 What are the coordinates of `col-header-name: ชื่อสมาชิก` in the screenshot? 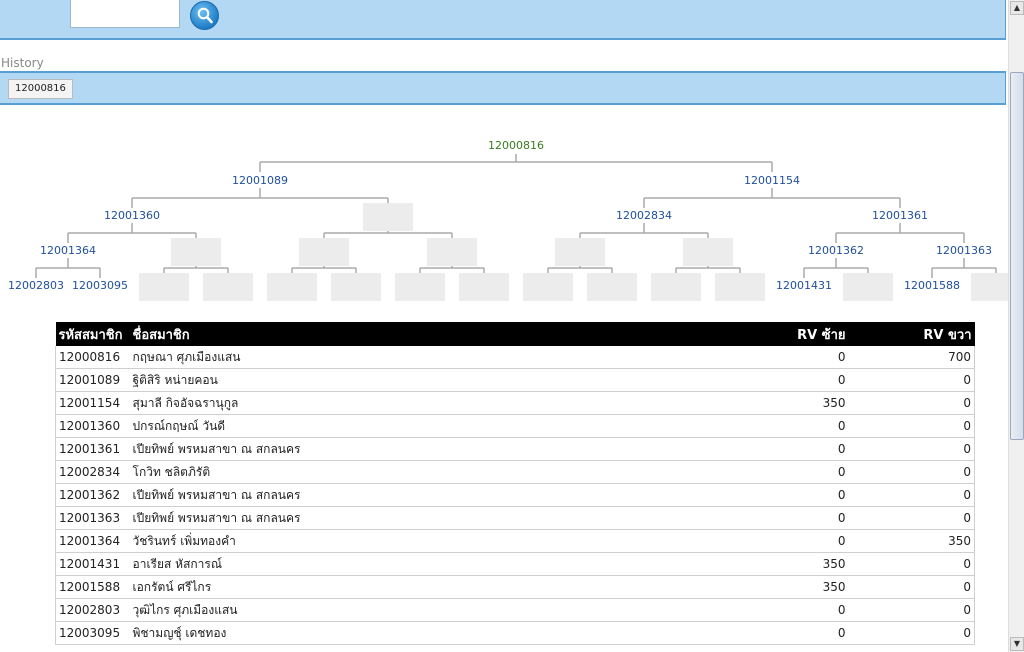 It's located at (426, 334).